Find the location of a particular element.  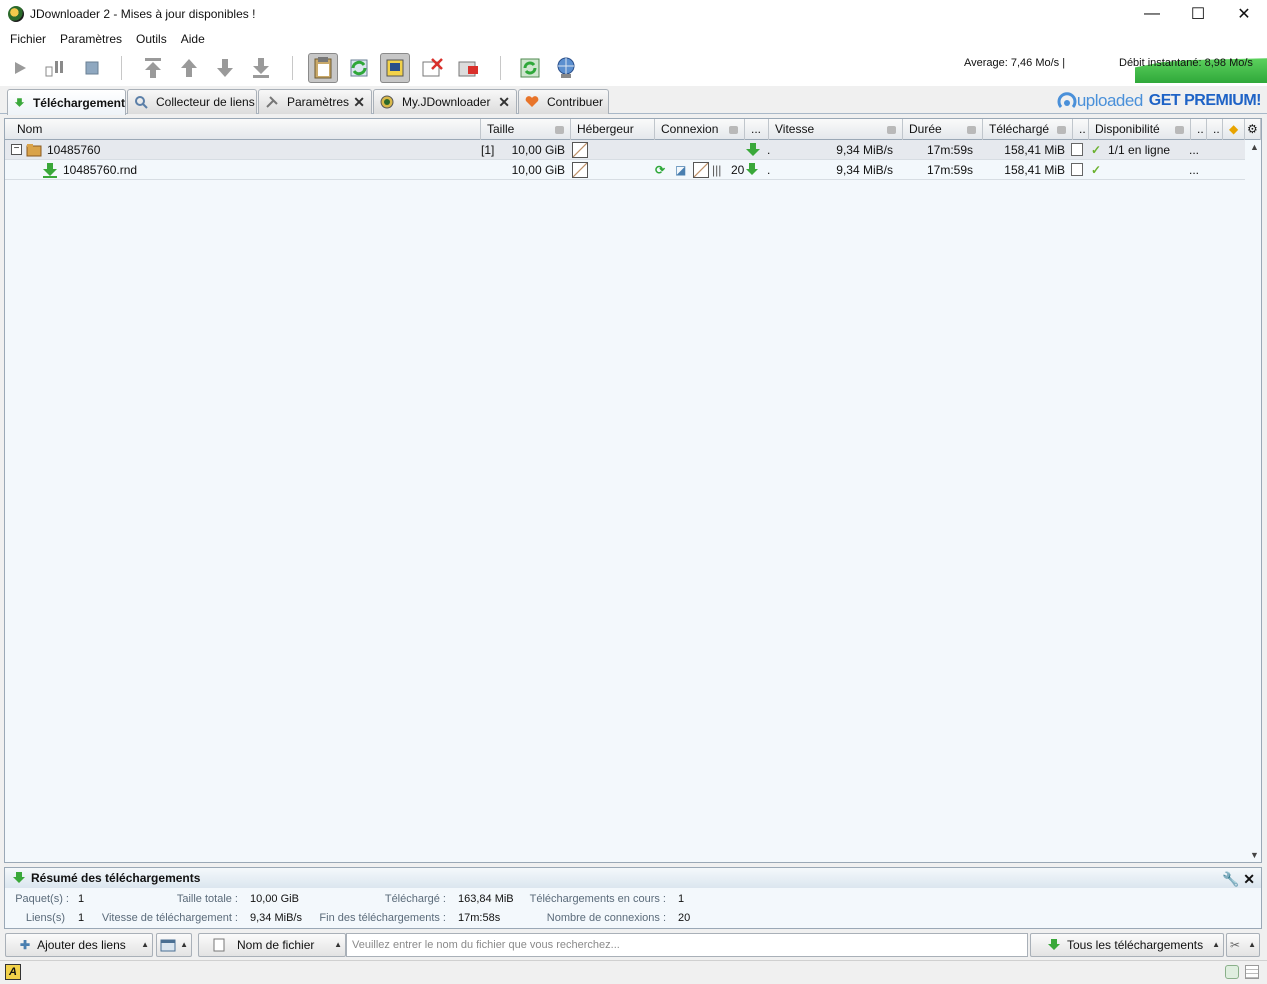

col-label: Disponibilité is located at coordinates (1127, 129).